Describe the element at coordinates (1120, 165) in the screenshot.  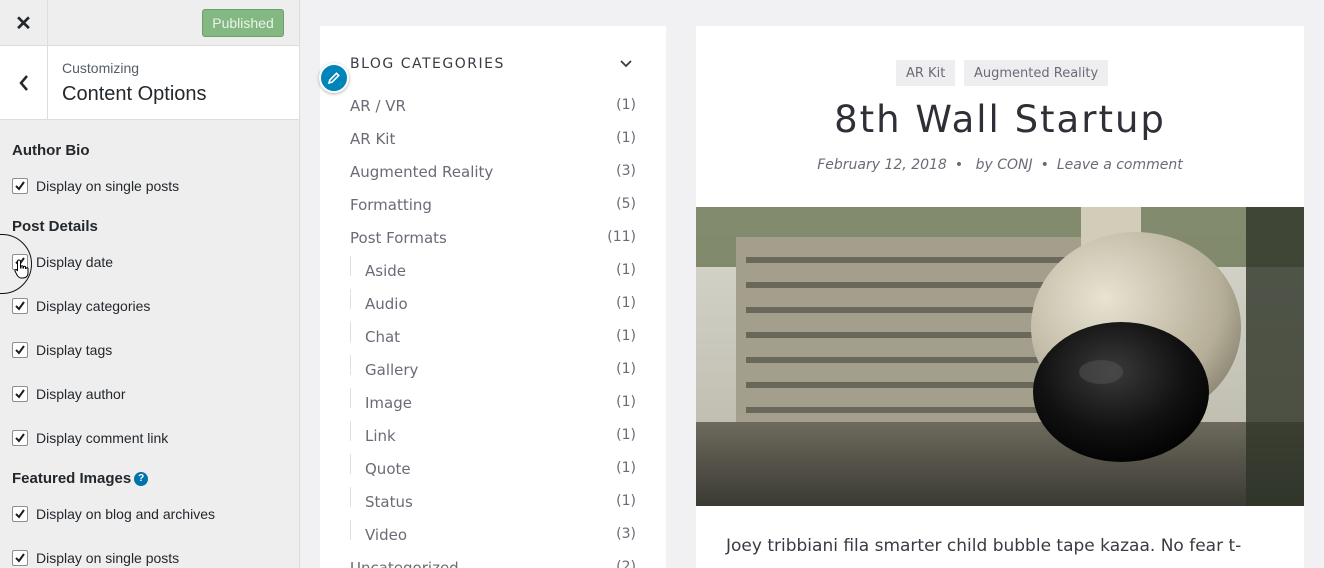
I see `comment-link: Leave a comment` at that location.